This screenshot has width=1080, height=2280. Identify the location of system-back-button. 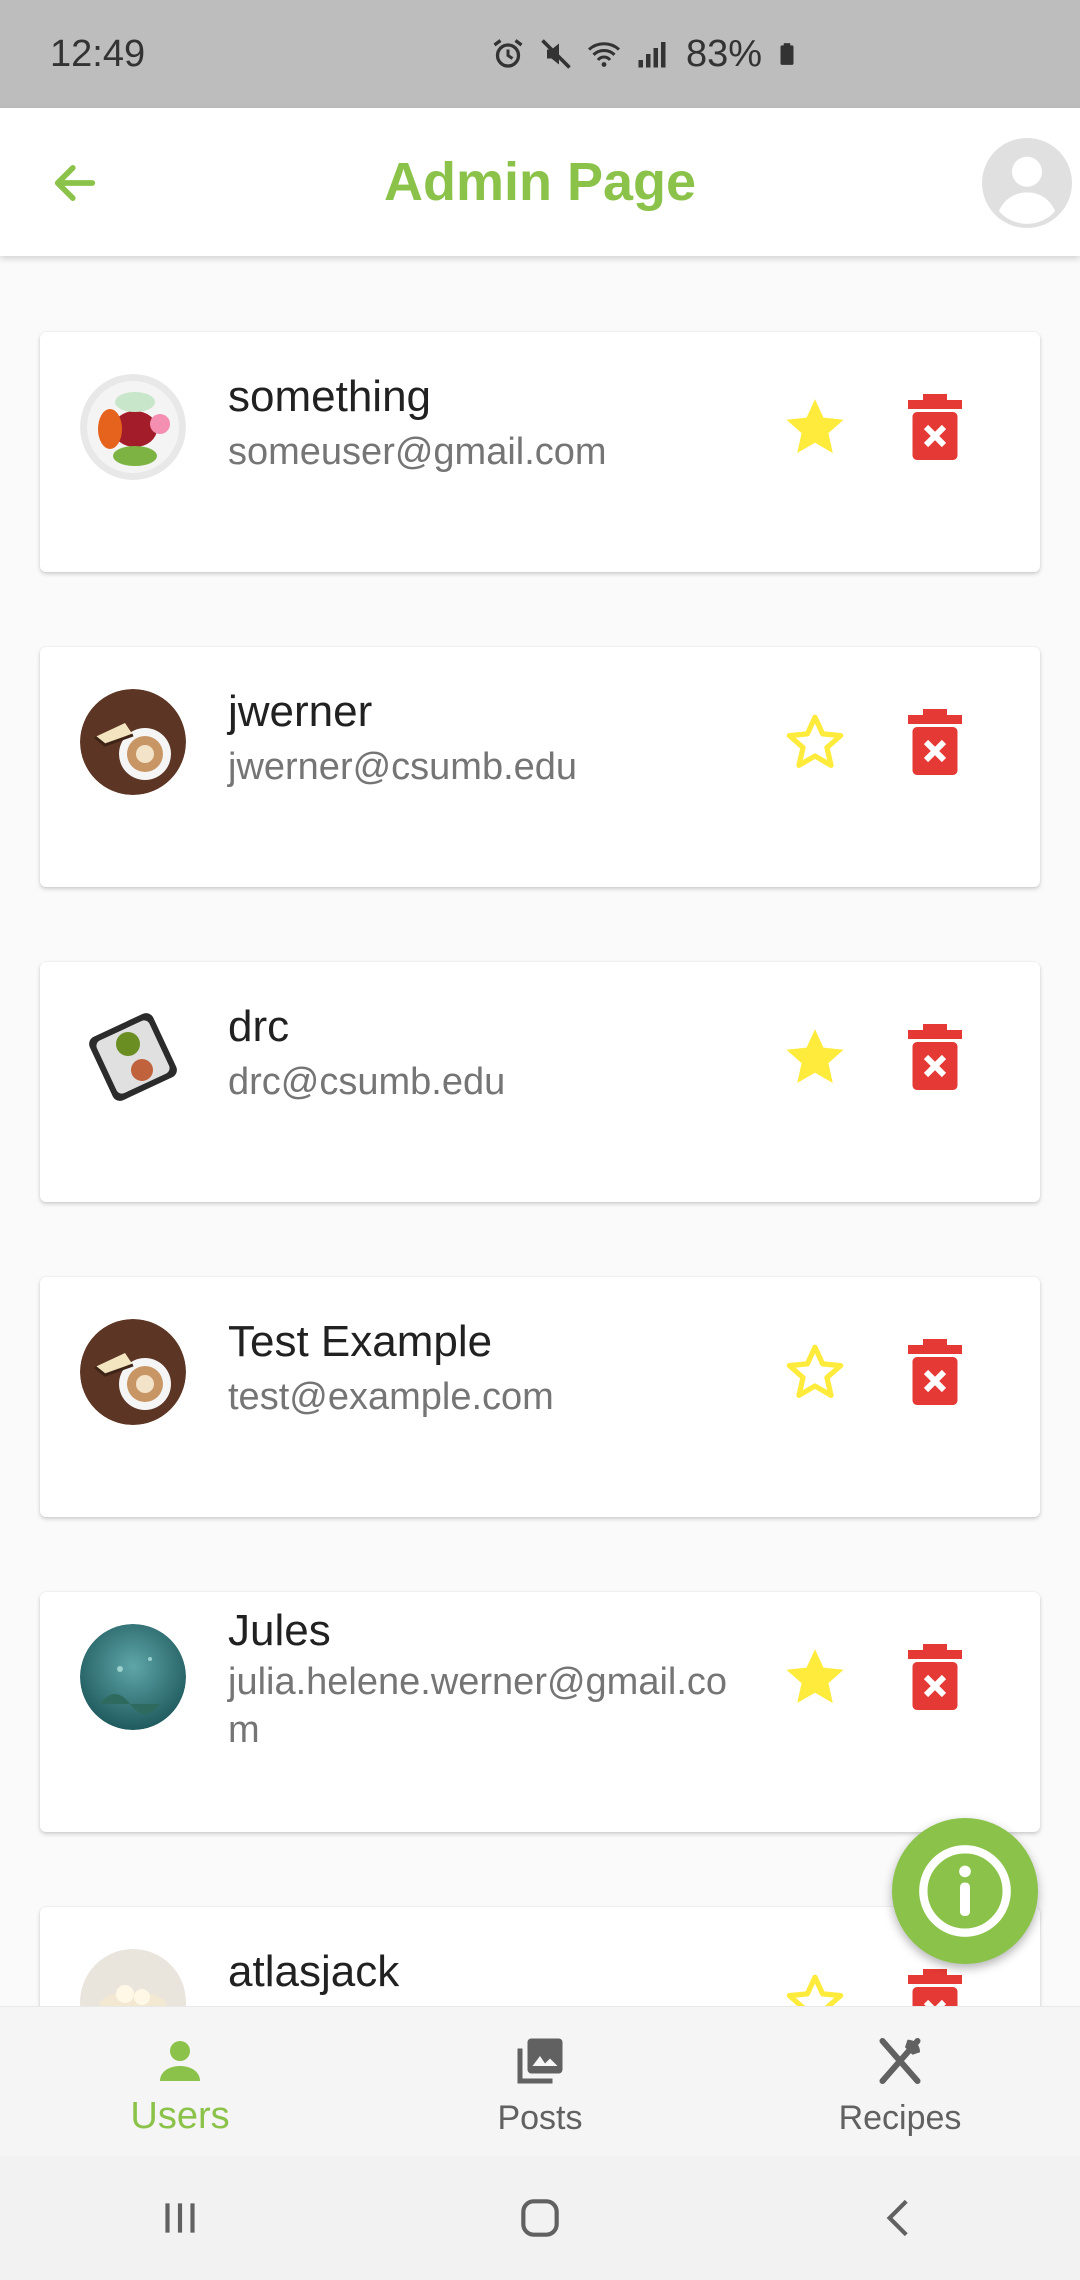
(900, 2218).